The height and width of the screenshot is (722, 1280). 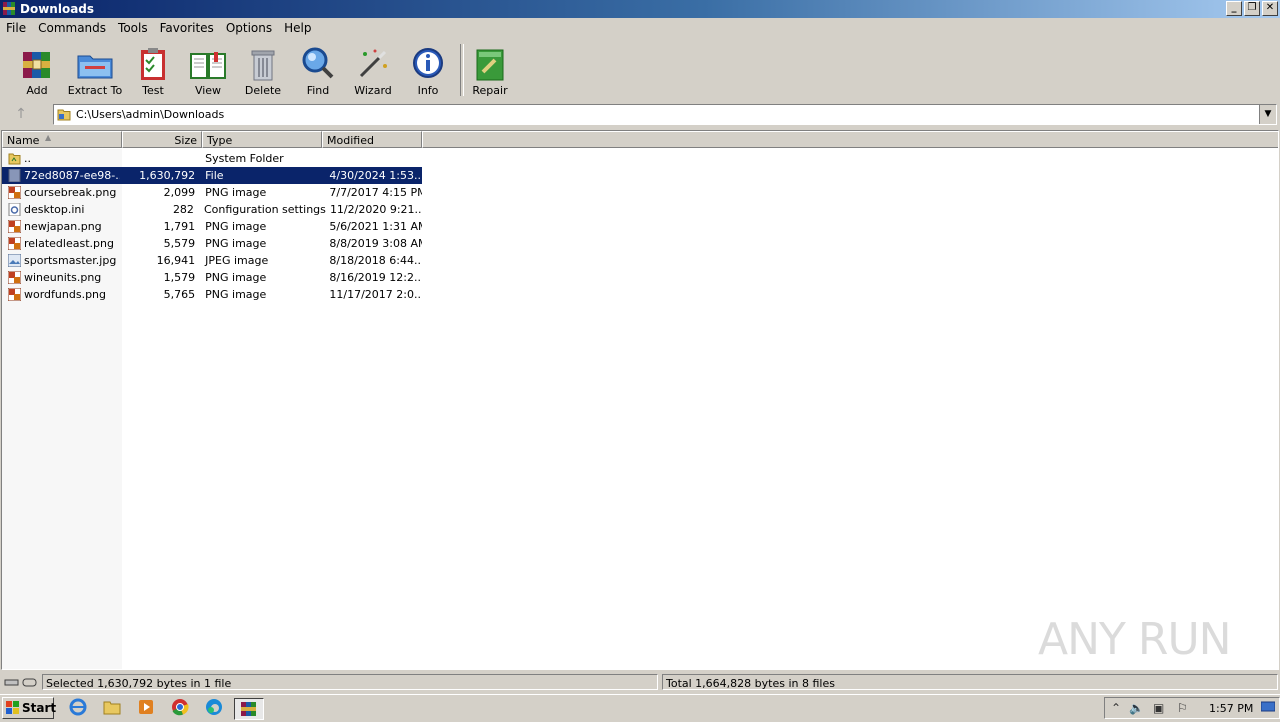 I want to click on file-name: sportsmaster.jpg, so click(x=70, y=260).